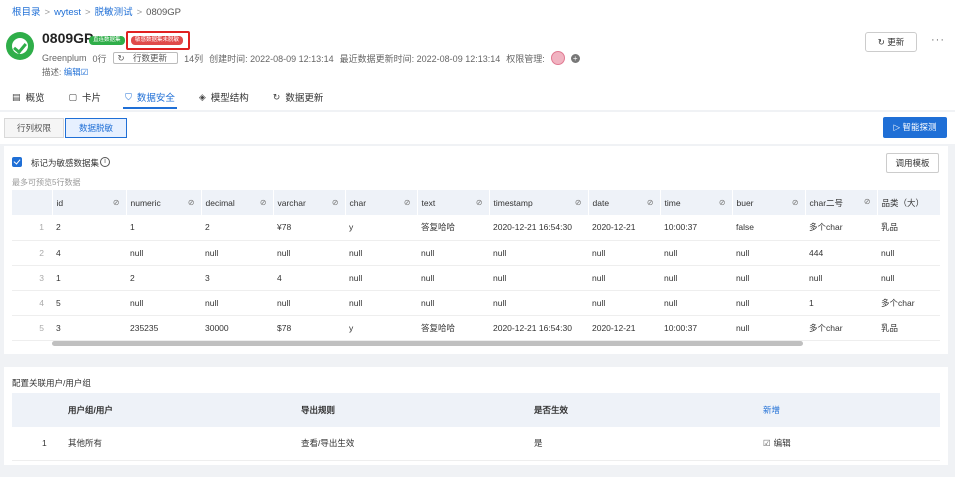 Image resolution: width=955 pixels, height=477 pixels. I want to click on table-cell: 3, so click(89, 328).